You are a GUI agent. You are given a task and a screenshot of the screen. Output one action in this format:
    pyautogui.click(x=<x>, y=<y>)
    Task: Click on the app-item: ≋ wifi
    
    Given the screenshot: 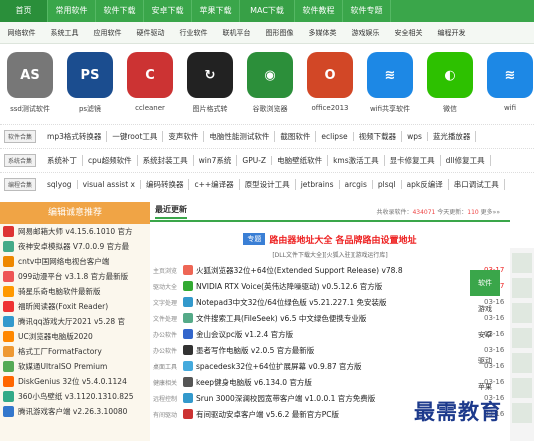 What is the action you would take?
    pyautogui.click(x=507, y=82)
    